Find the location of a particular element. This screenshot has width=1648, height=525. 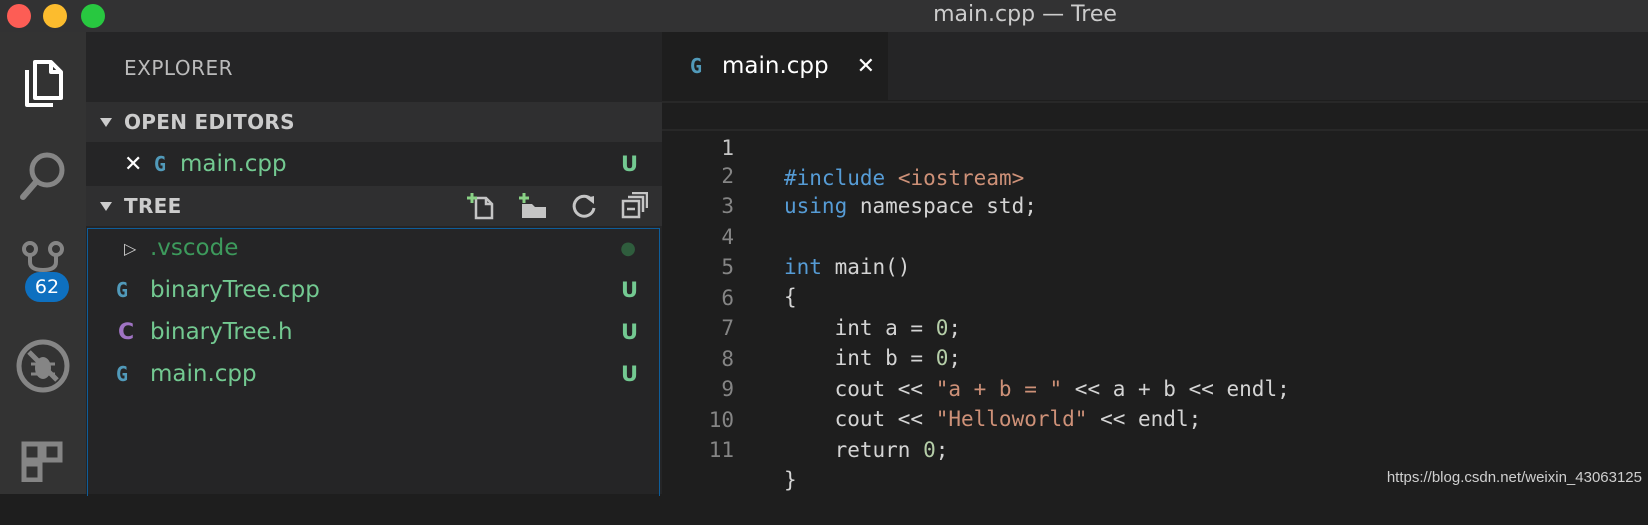

tree-item-label: .vscode is located at coordinates (194, 248).